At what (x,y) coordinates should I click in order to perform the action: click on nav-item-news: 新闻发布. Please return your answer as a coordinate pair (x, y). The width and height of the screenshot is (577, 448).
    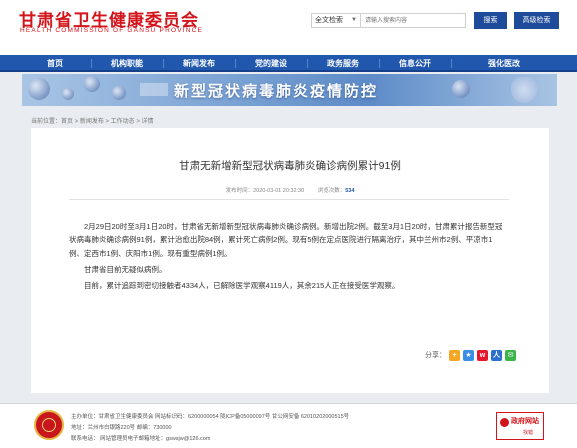
    Looking at the image, I should click on (199, 63).